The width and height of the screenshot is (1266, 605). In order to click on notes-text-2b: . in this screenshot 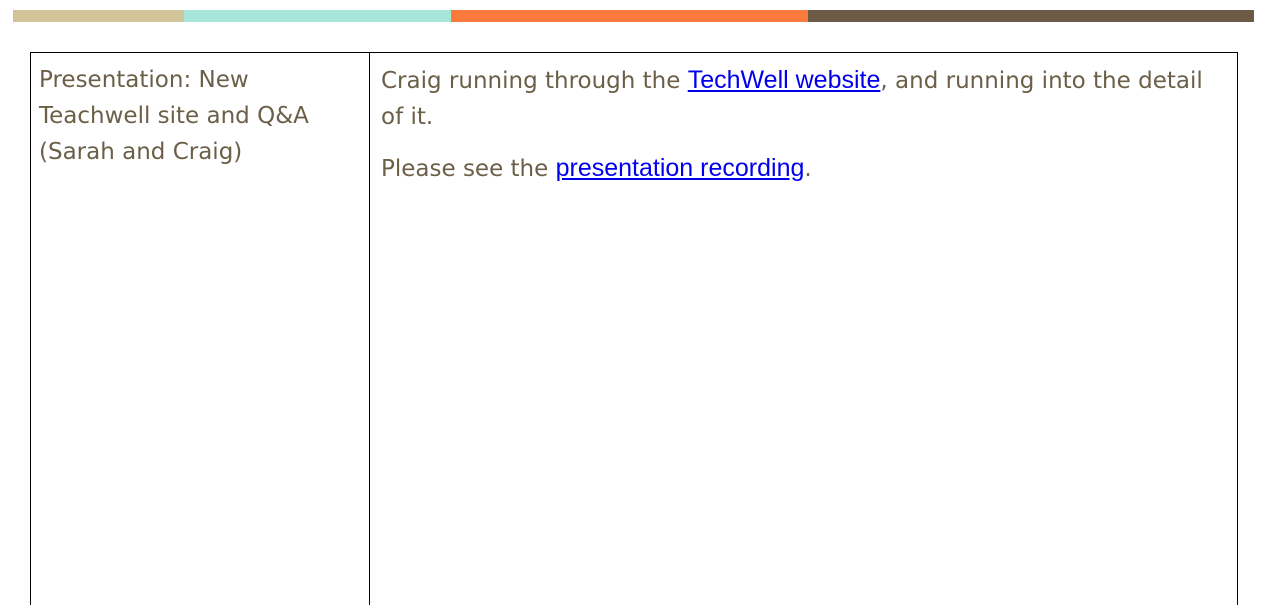, I will do `click(808, 169)`.